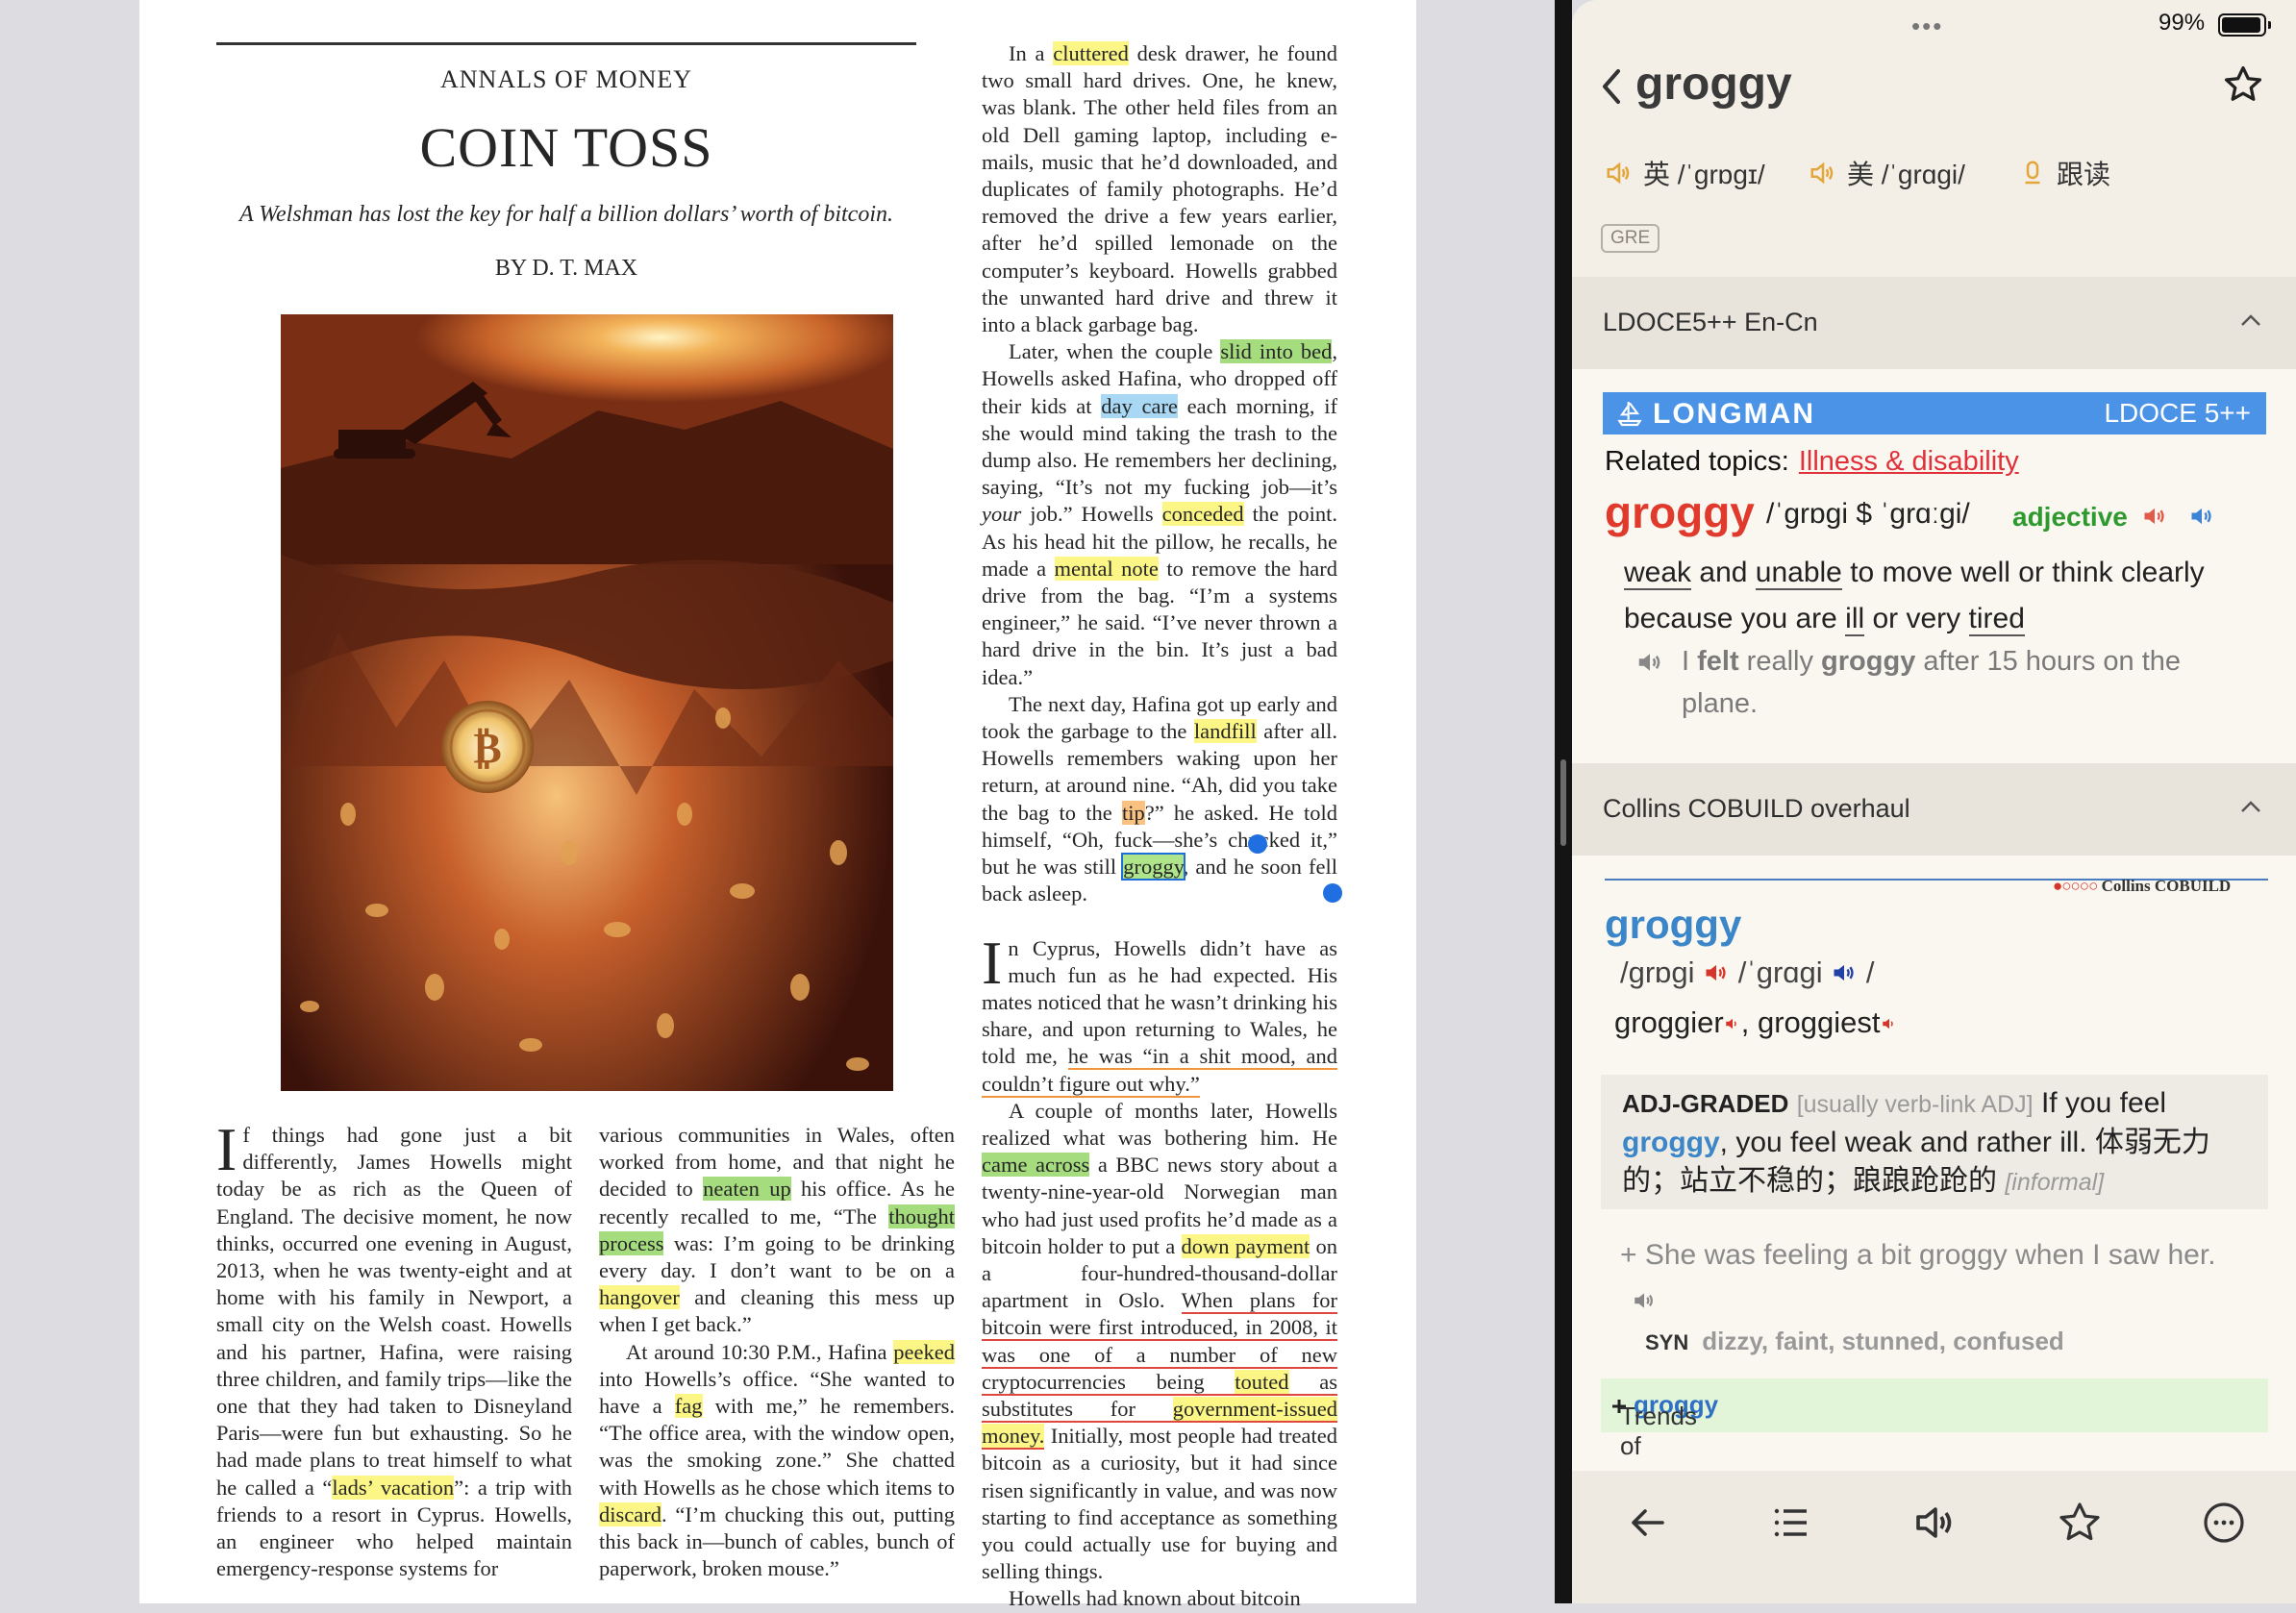 The image size is (2296, 1613). Describe the element at coordinates (1202, 514) in the screenshot. I see `highlight: conceded` at that location.